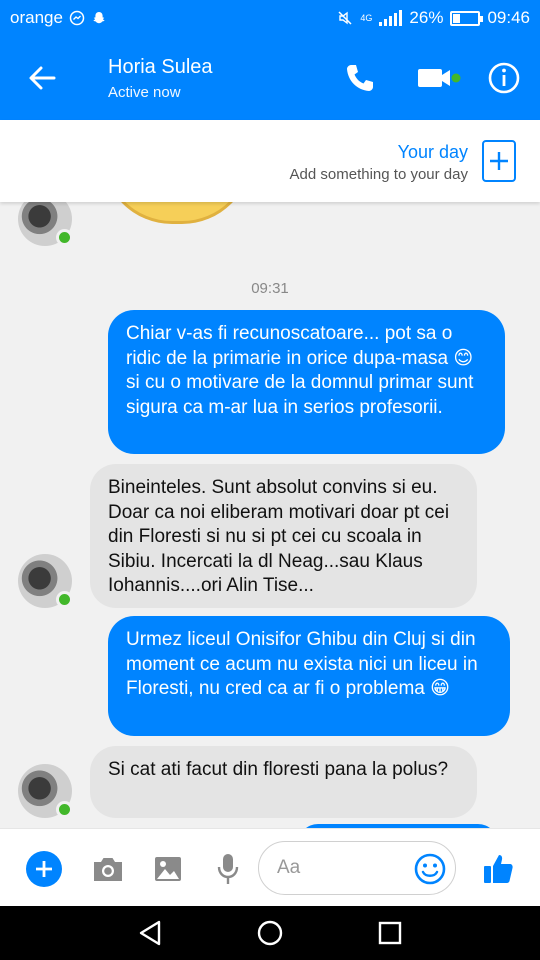  Describe the element at coordinates (270, 18) in the screenshot. I see `status-bar: orange 4G 26% 09:46` at that location.